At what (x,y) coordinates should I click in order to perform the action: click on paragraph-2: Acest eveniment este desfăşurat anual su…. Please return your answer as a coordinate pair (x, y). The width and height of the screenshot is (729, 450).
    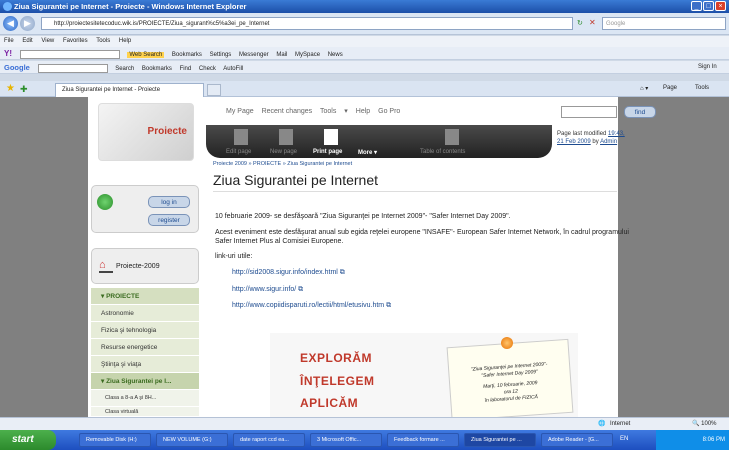
    Looking at the image, I should click on (422, 237).